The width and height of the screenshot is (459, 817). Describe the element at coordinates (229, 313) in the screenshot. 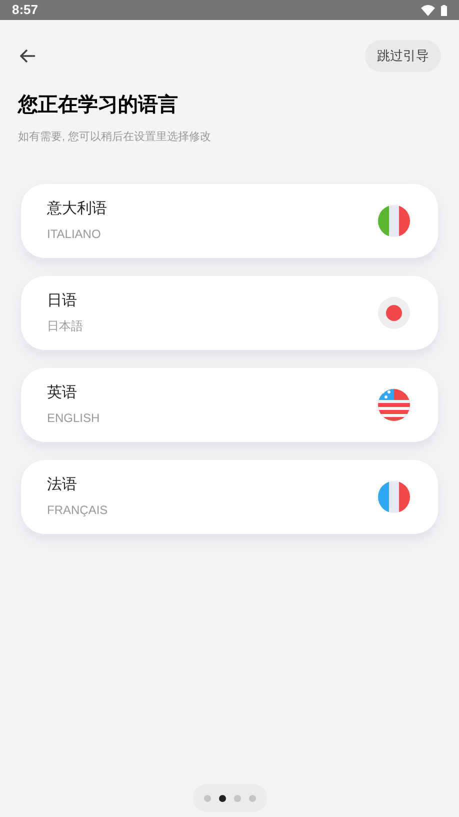

I see `language-card: 日语 日本語` at that location.